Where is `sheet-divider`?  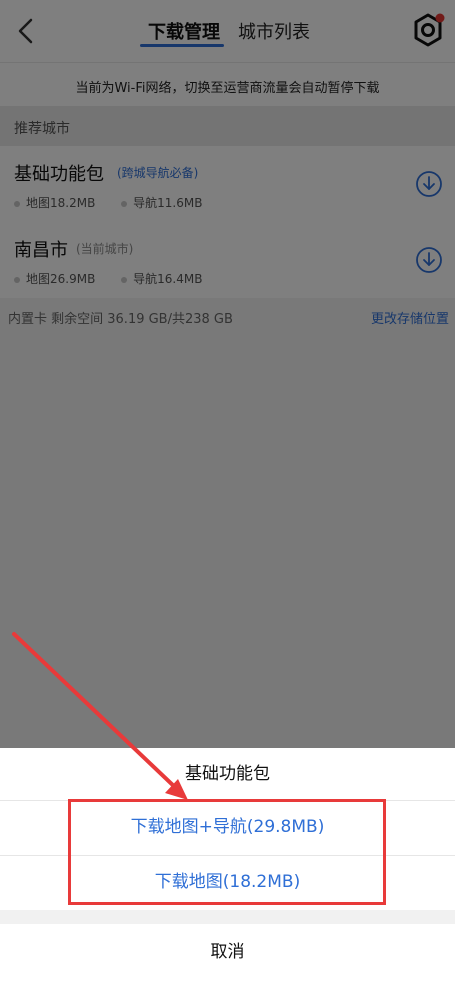
sheet-divider is located at coordinates (227, 917).